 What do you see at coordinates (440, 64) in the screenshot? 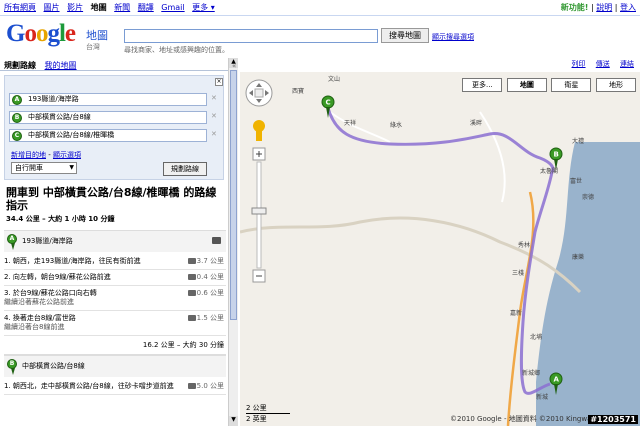
I see `map-toolbar: 列印 傳送 連結` at bounding box center [440, 64].